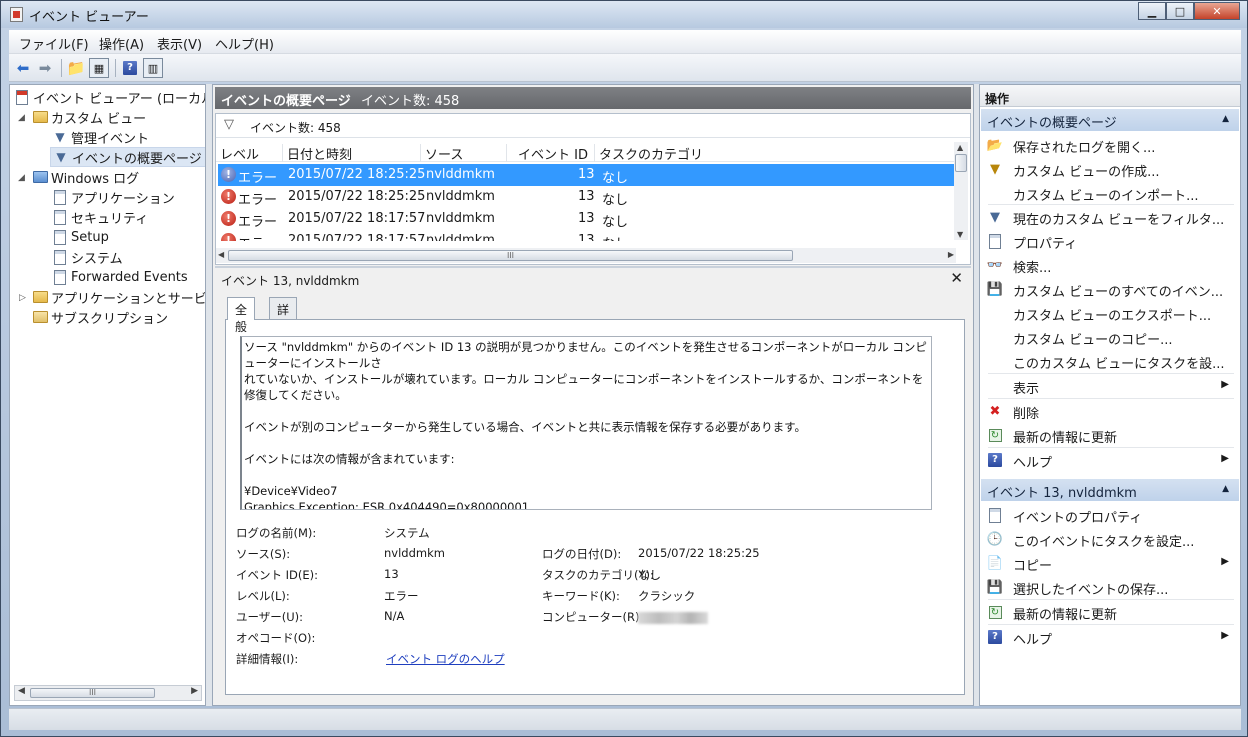 The height and width of the screenshot is (737, 1248). What do you see at coordinates (995, 612) in the screenshot?
I see `refresh-icon: ↻` at bounding box center [995, 612].